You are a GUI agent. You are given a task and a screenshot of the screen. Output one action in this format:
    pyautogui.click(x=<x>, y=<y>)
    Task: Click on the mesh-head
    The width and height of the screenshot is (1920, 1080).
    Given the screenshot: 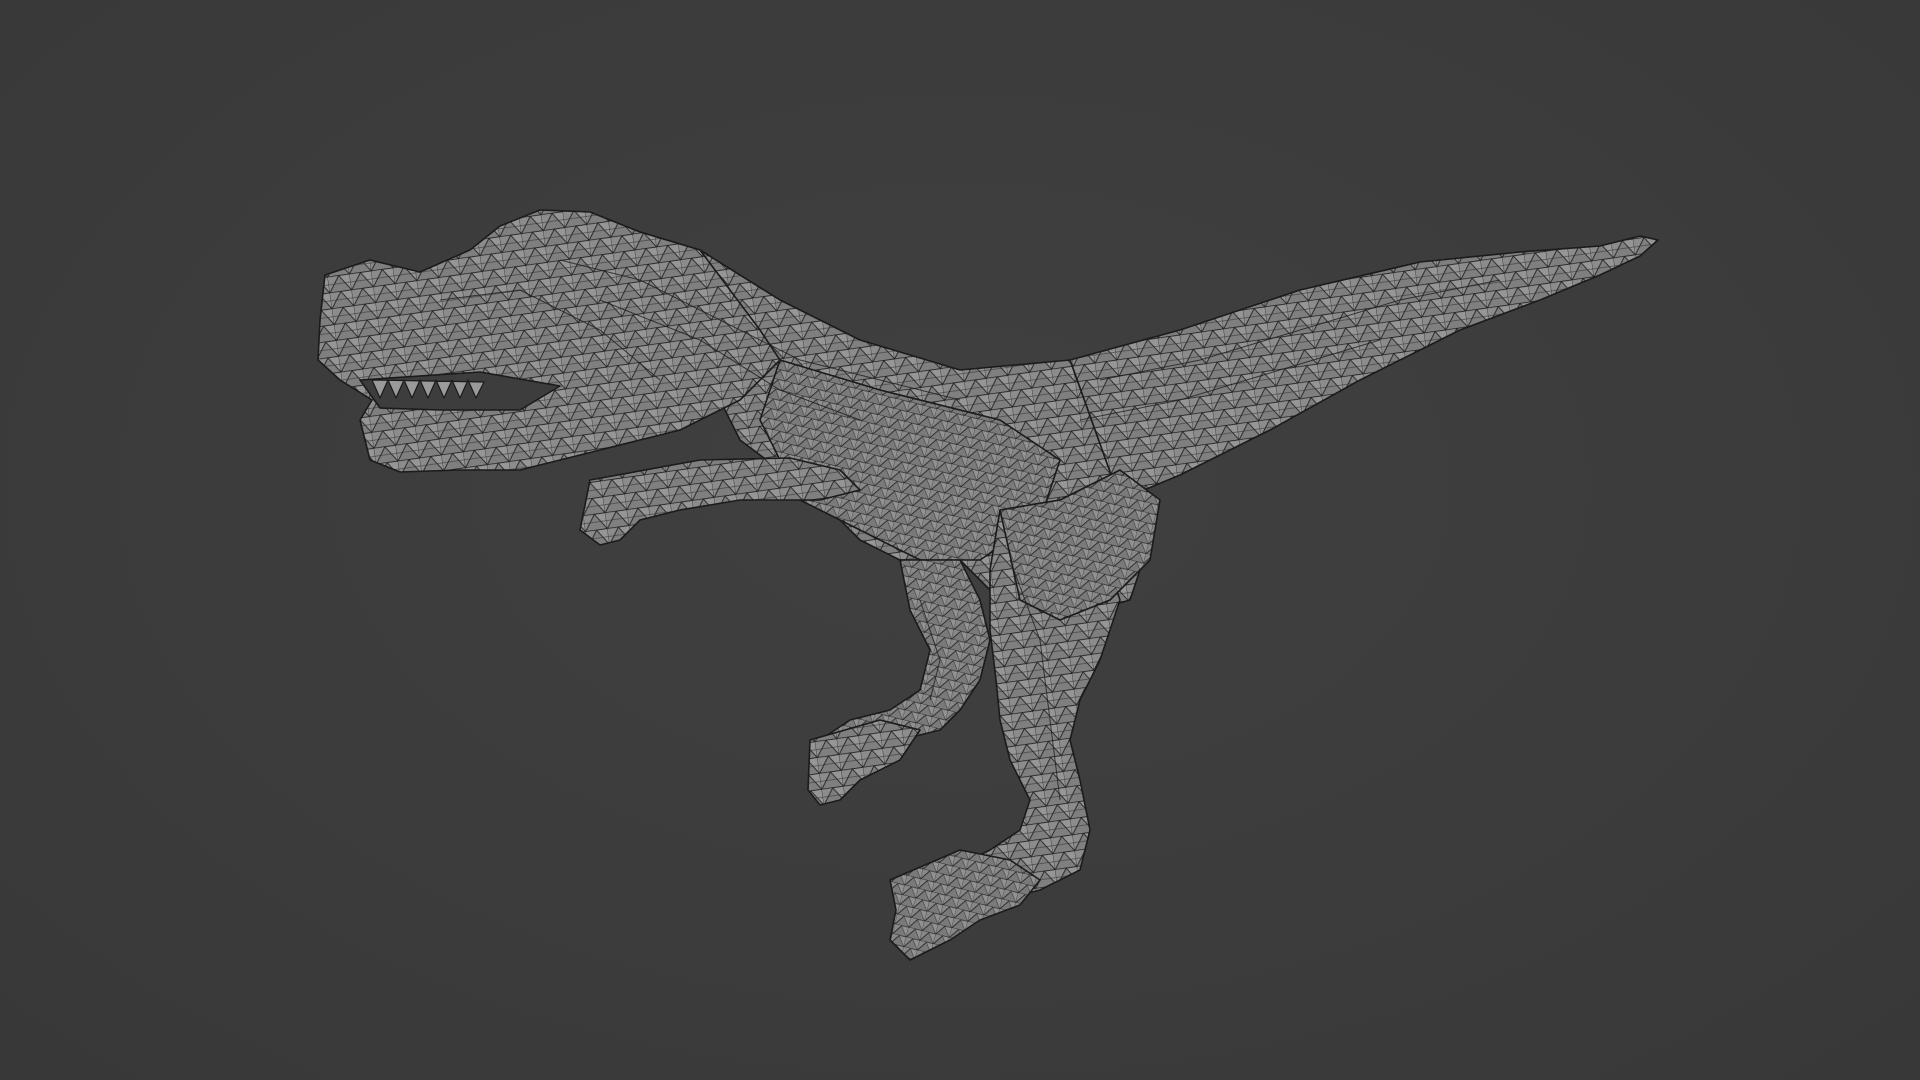 What is the action you would take?
    pyautogui.click(x=549, y=341)
    